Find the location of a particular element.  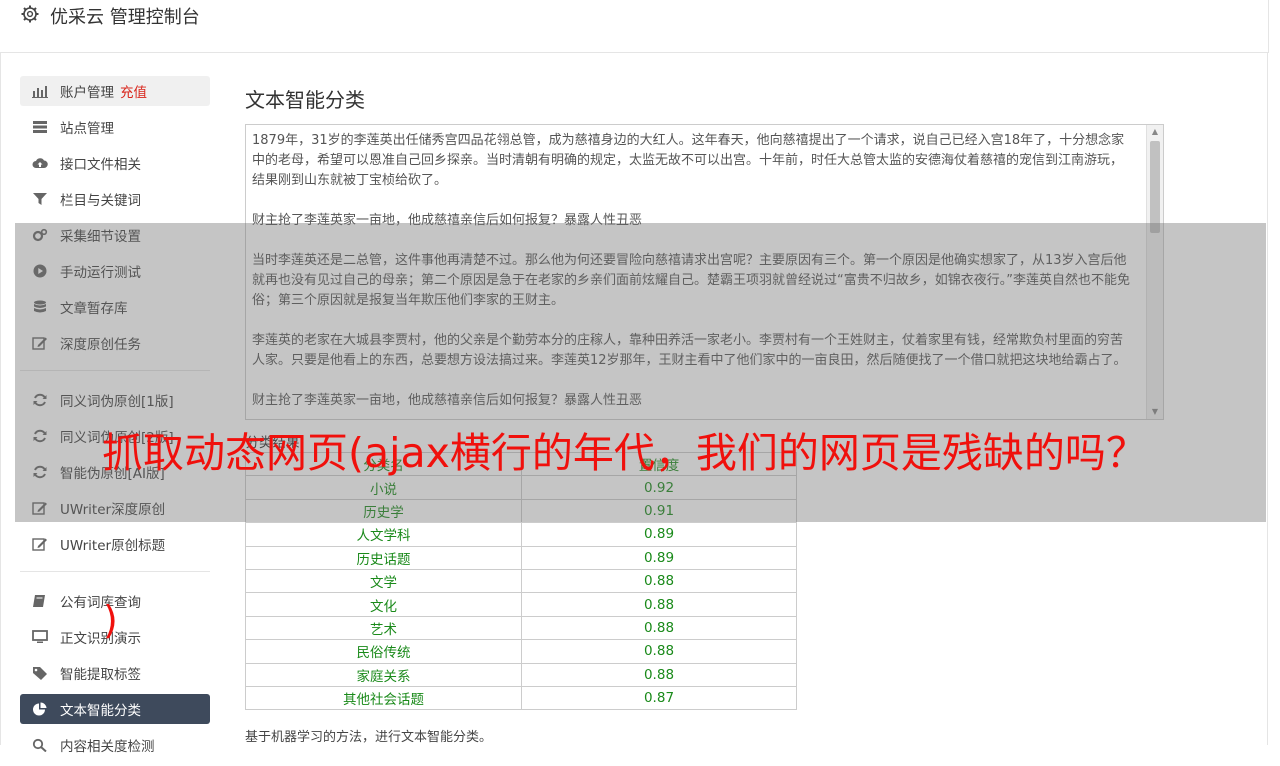

scrollbar-thumb is located at coordinates (1155, 187).